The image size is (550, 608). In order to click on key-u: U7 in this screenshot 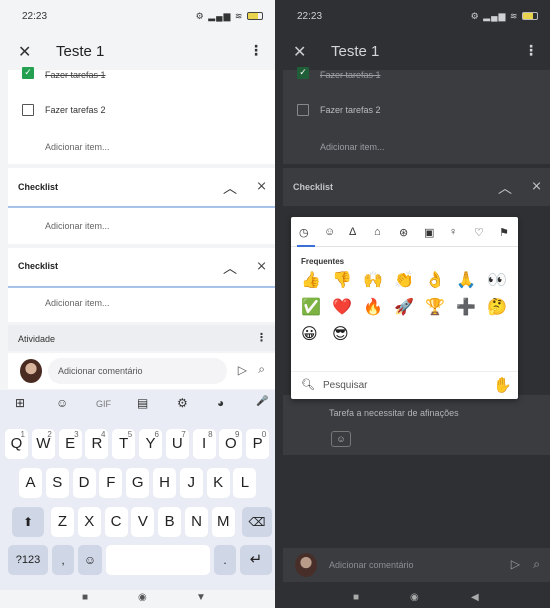, I will do `click(177, 444)`.